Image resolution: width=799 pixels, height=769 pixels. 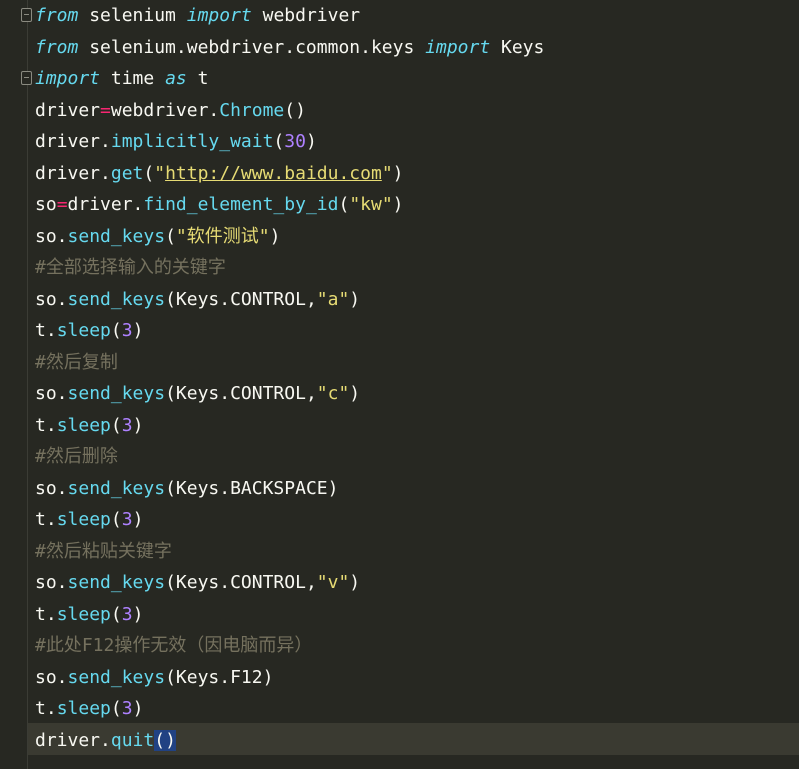 What do you see at coordinates (68, 78) in the screenshot?
I see `code-token: import` at bounding box center [68, 78].